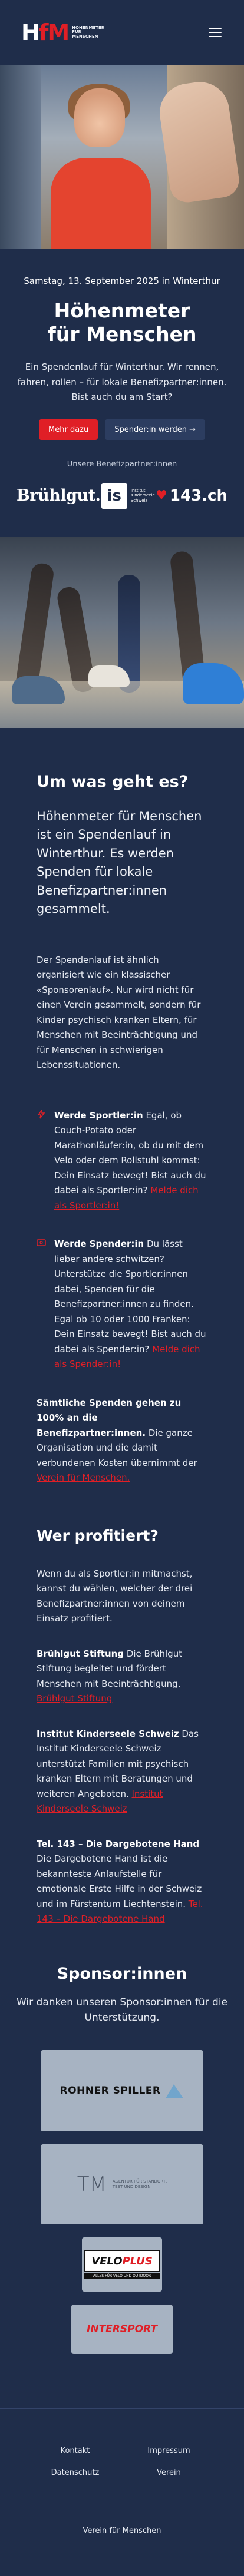  What do you see at coordinates (74, 1698) in the screenshot?
I see `bruehlgut-link: Brühlgut Stiftung` at bounding box center [74, 1698].